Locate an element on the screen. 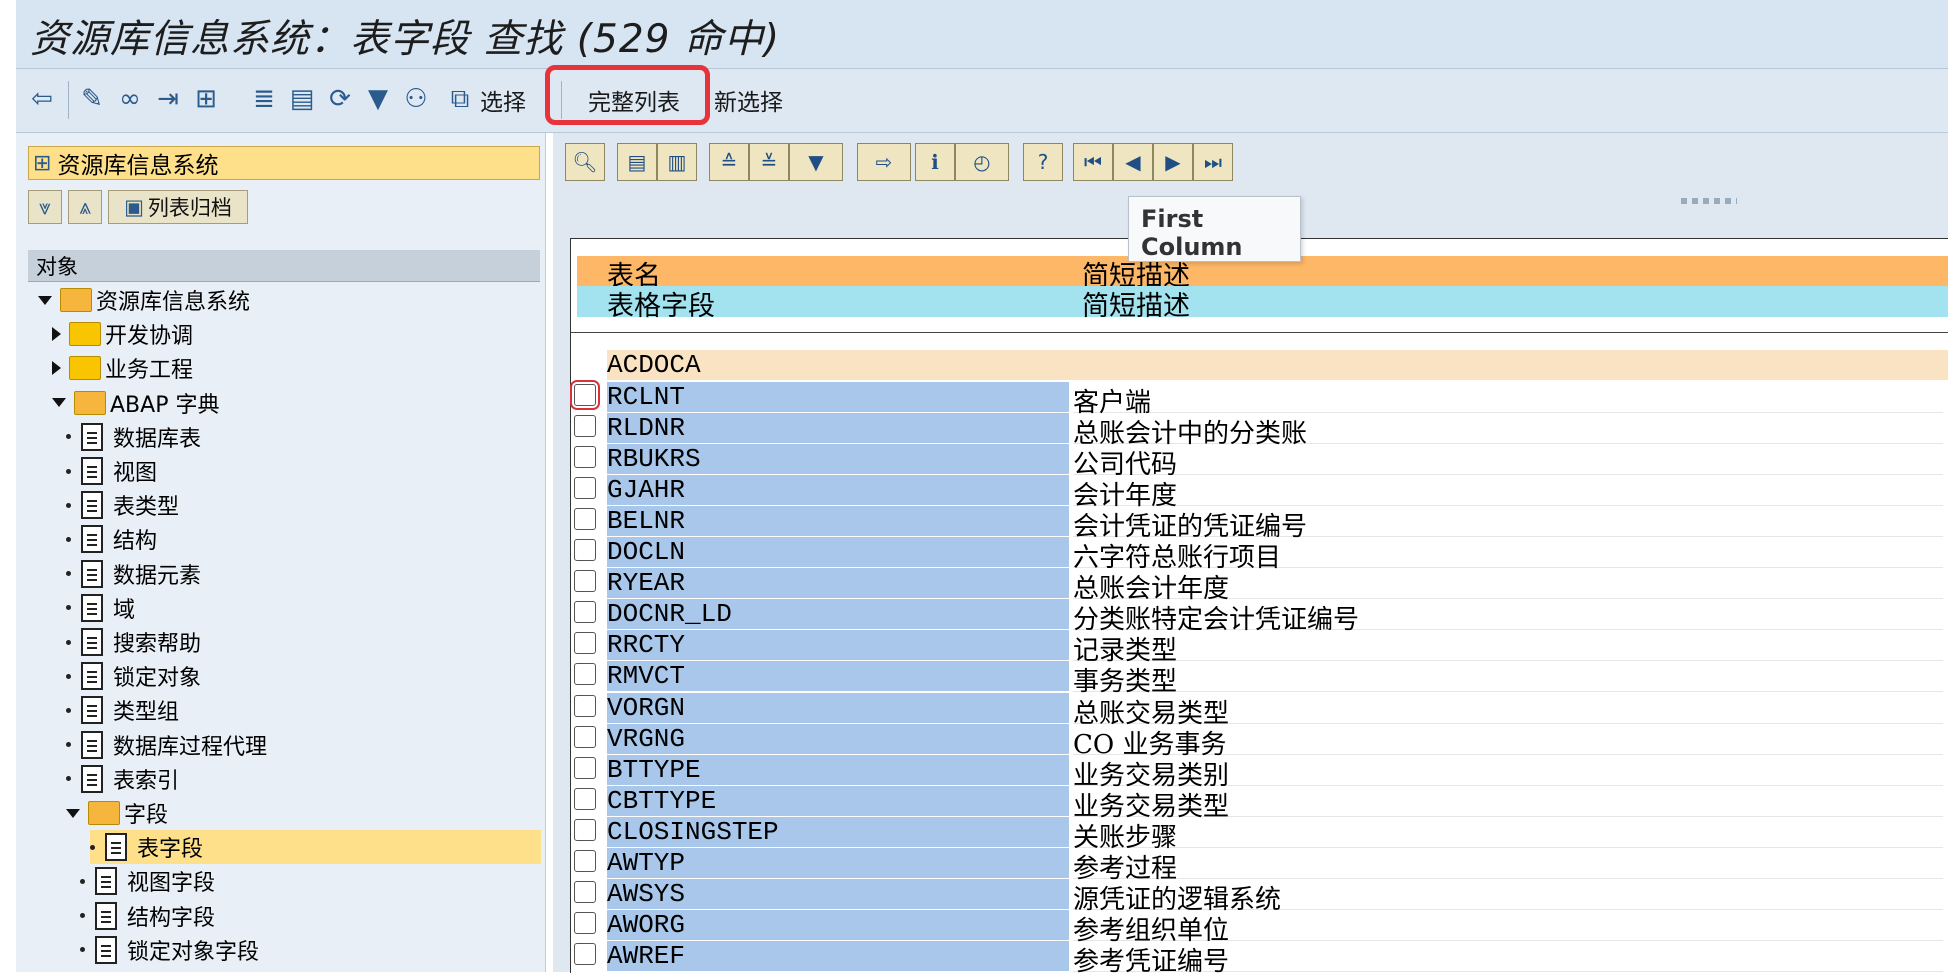  tree-item: 数据库表 is located at coordinates (133, 437).